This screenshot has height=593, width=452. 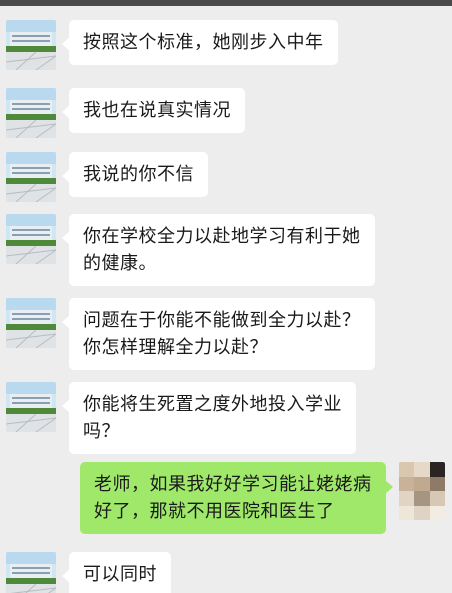 What do you see at coordinates (218, 334) in the screenshot?
I see `message-bubble-incoming: 问题在于你能不能做到全力以赴？ 你怎样理解全力以赴？` at bounding box center [218, 334].